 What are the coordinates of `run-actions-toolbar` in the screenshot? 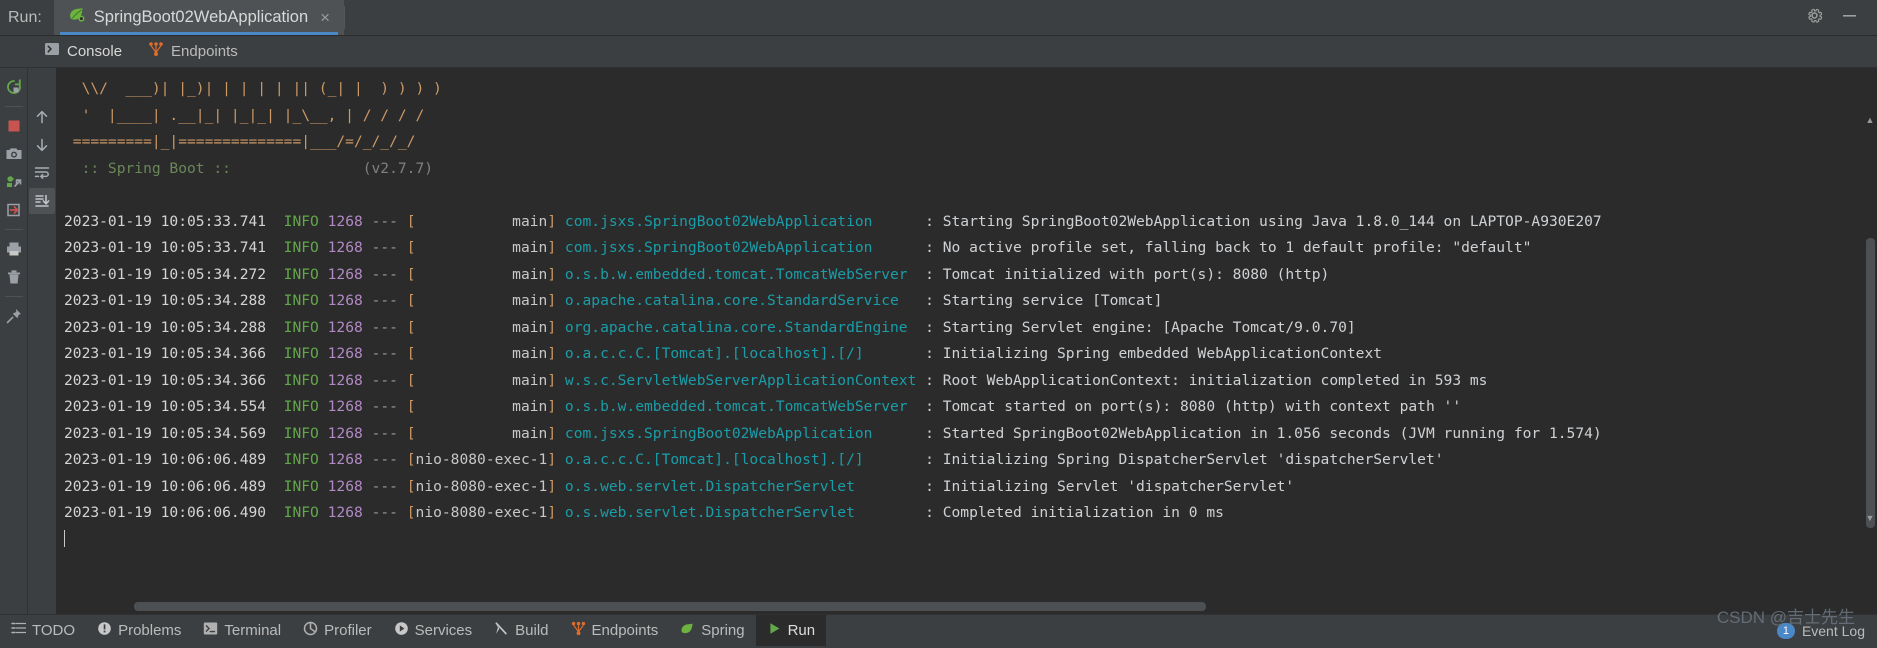 It's located at (14, 341).